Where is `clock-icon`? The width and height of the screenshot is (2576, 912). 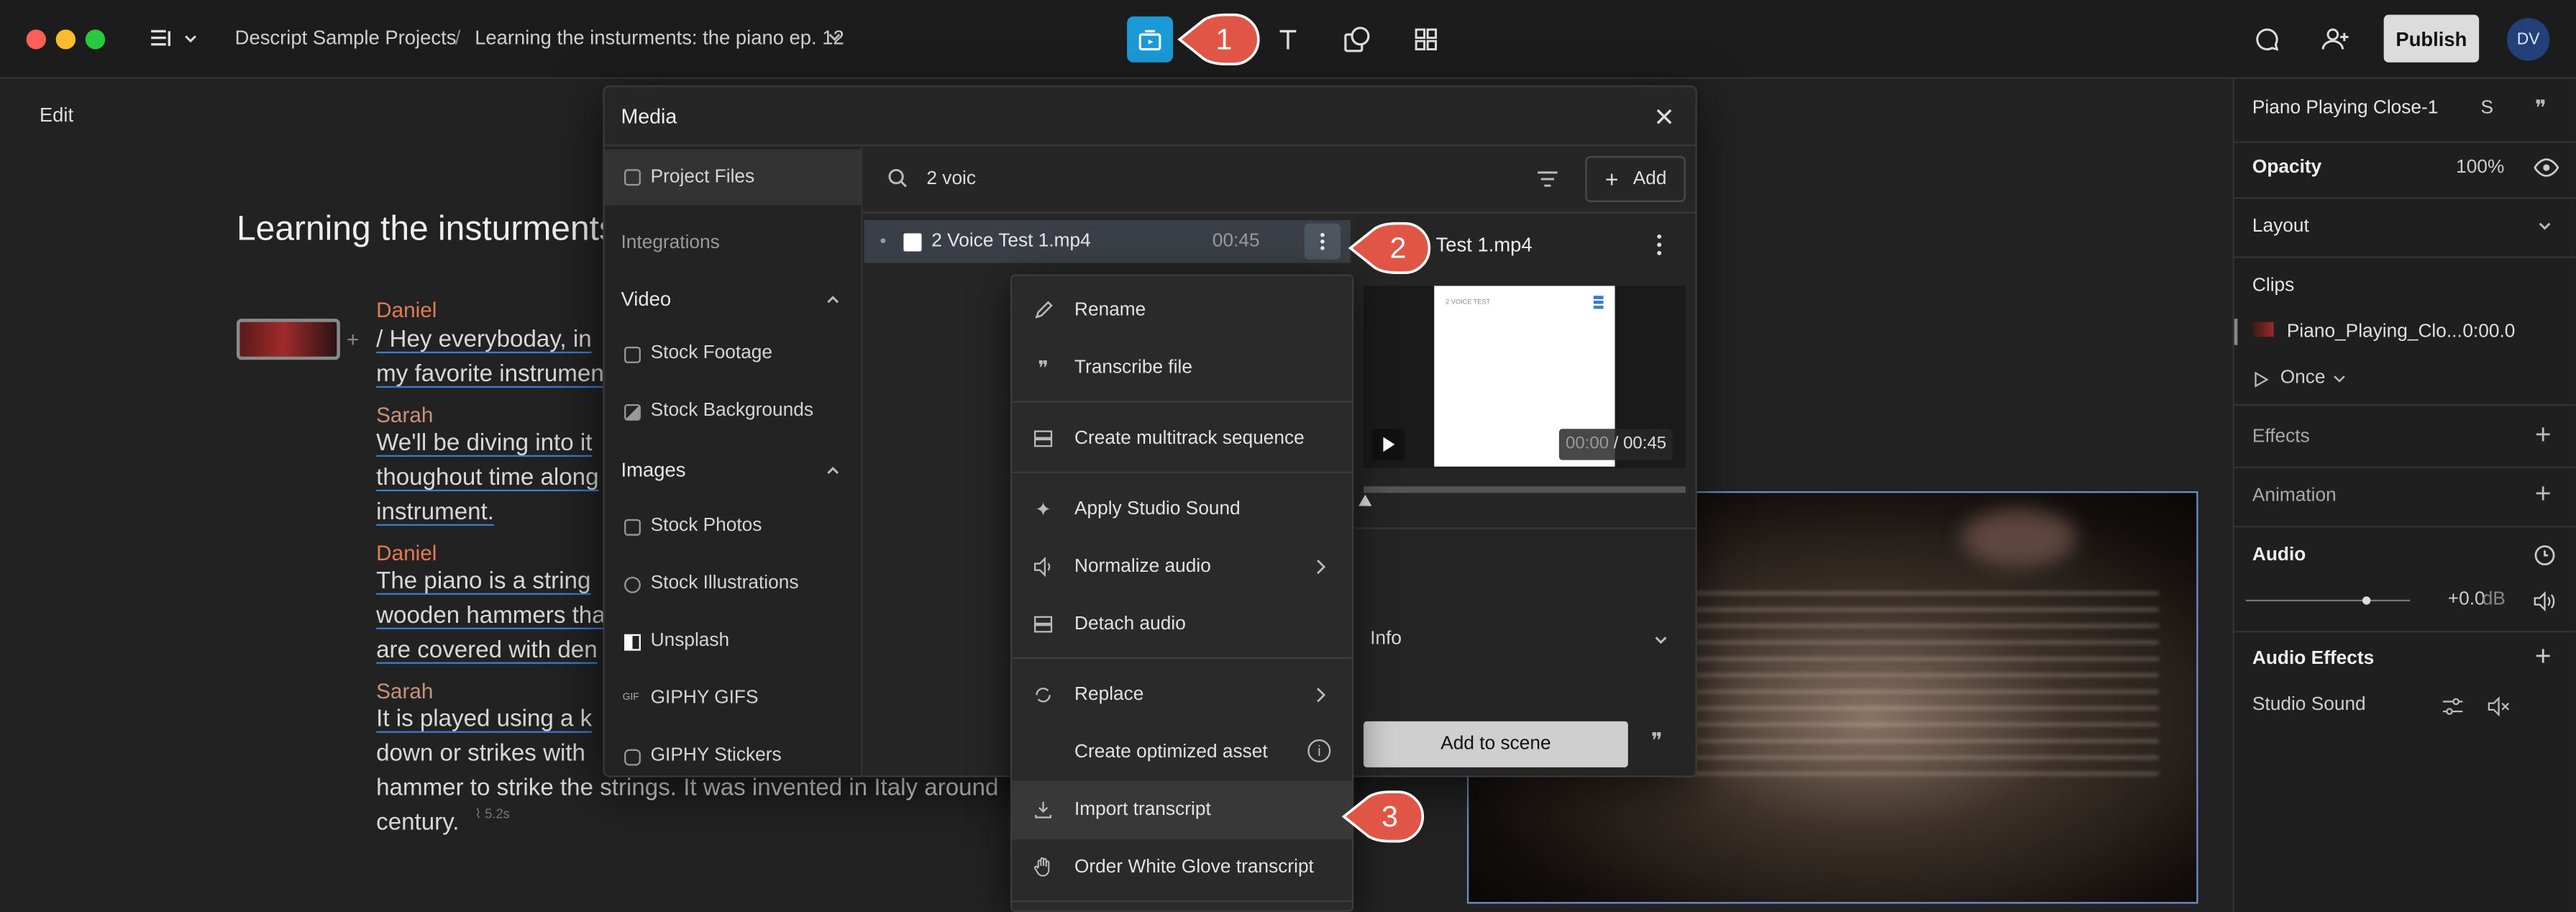
clock-icon is located at coordinates (2545, 555).